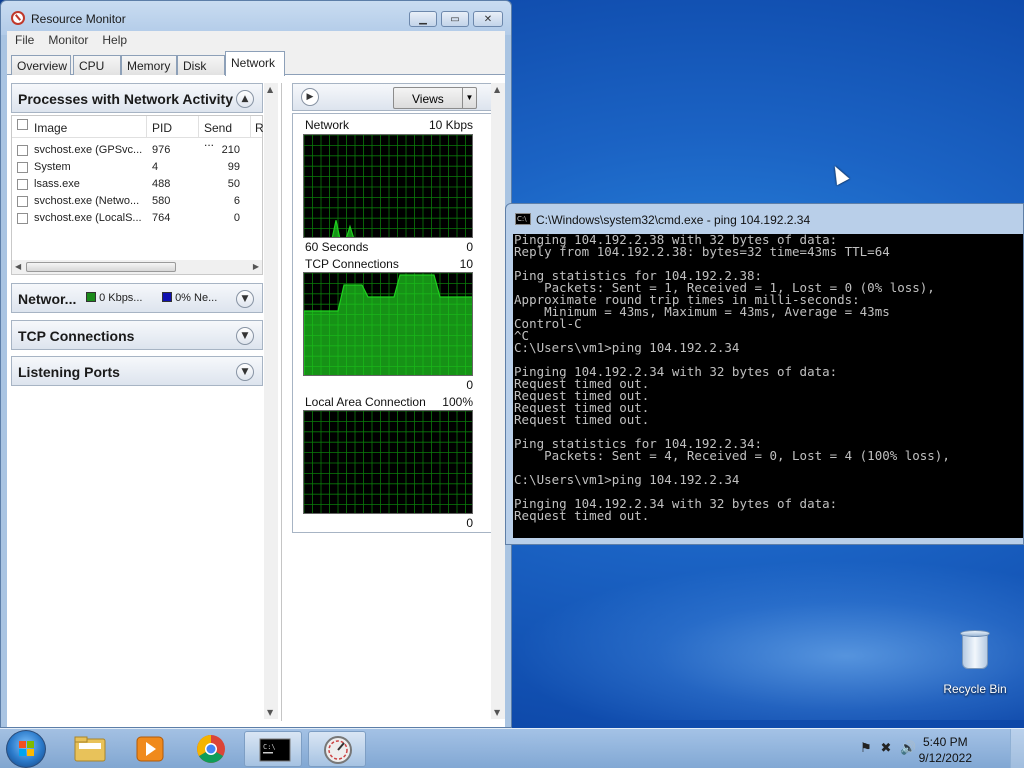  I want to click on table-header: Image PID Send ... R, so click(138, 132).